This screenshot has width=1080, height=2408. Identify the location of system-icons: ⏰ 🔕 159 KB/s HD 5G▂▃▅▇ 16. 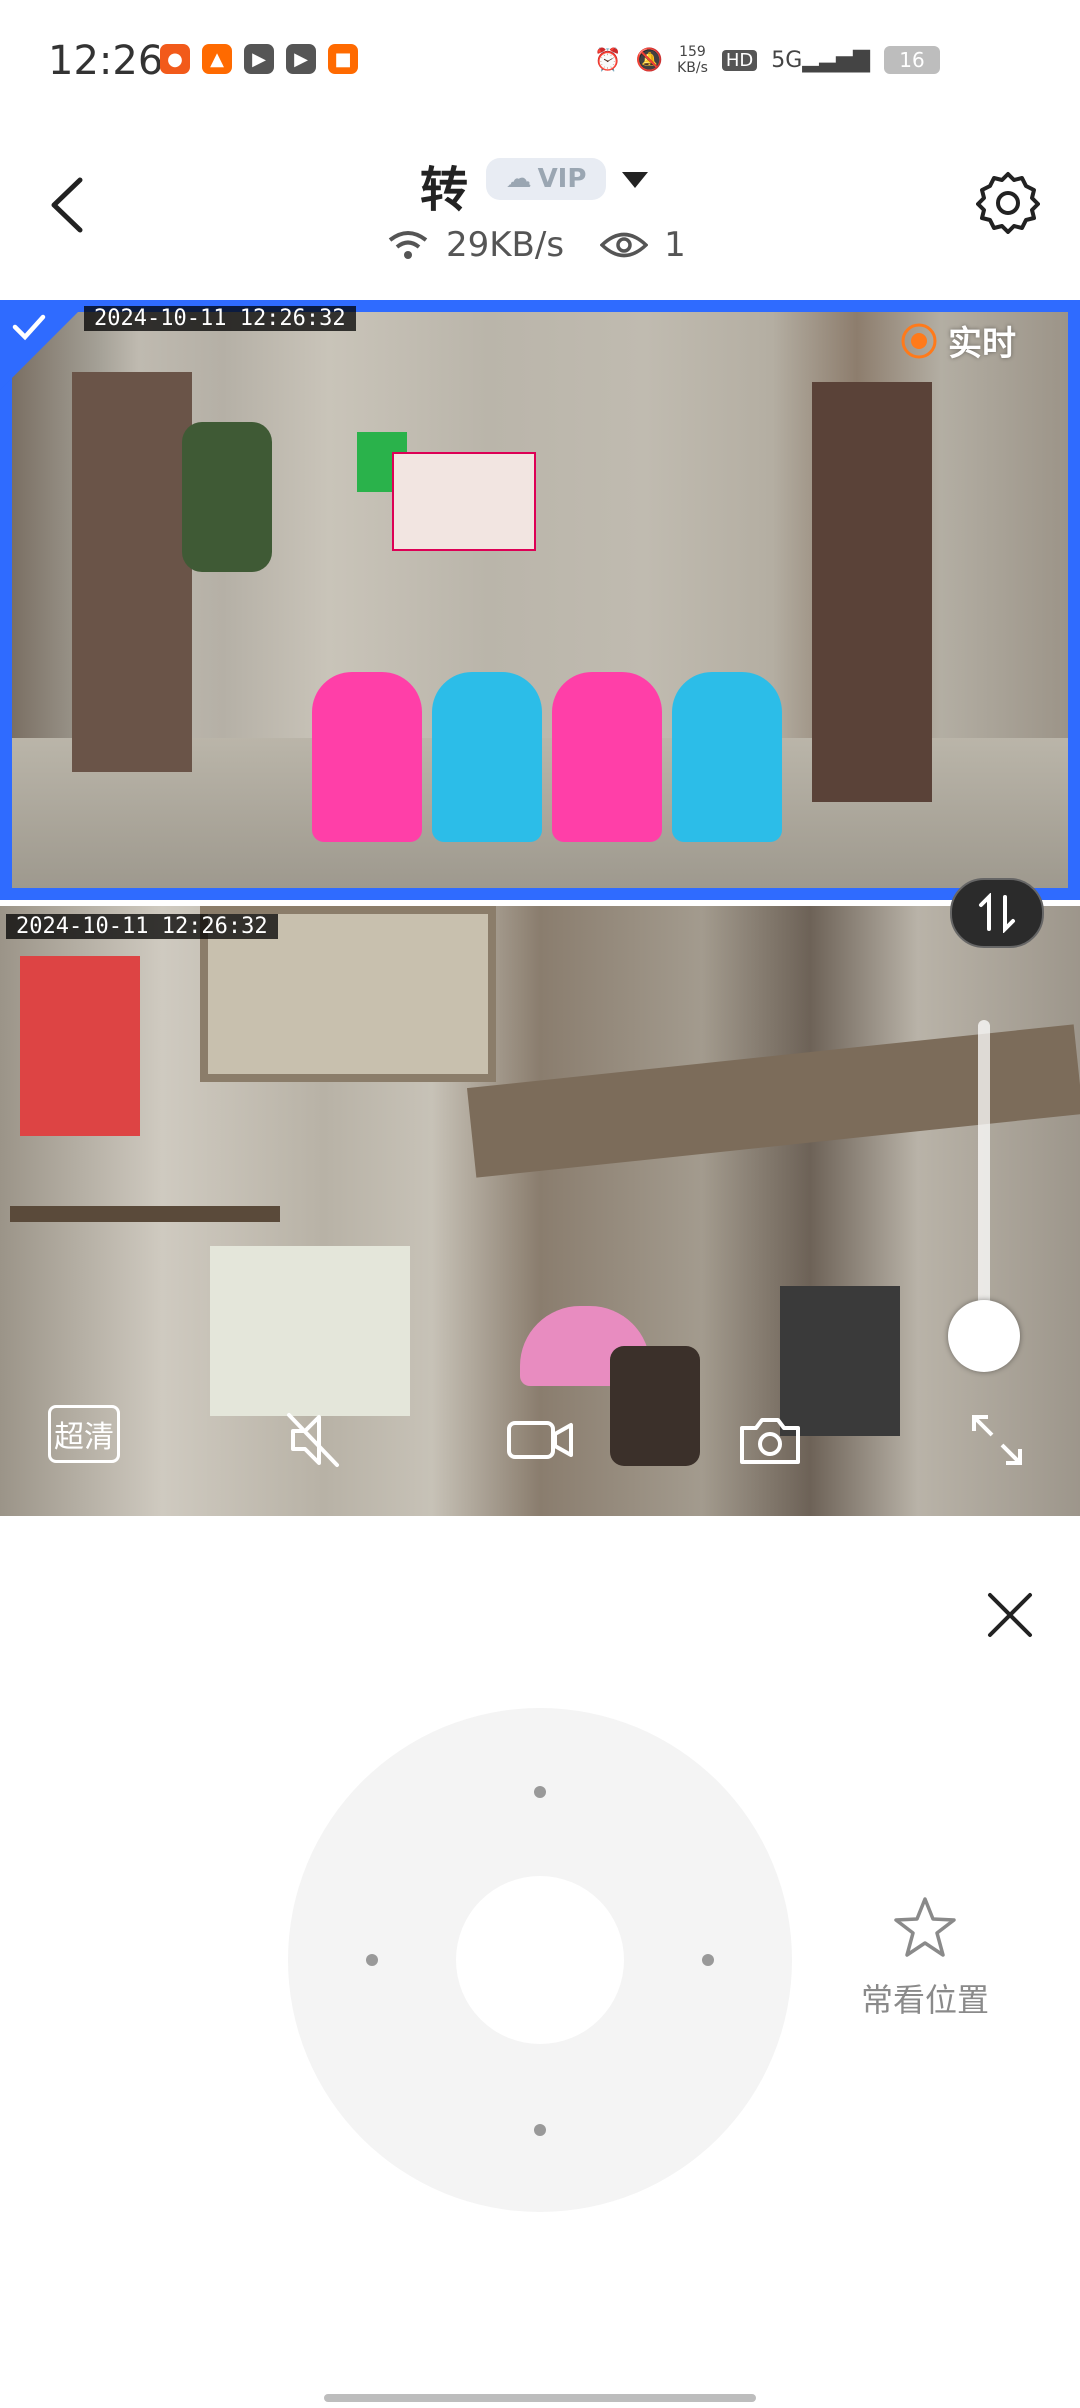
(767, 60).